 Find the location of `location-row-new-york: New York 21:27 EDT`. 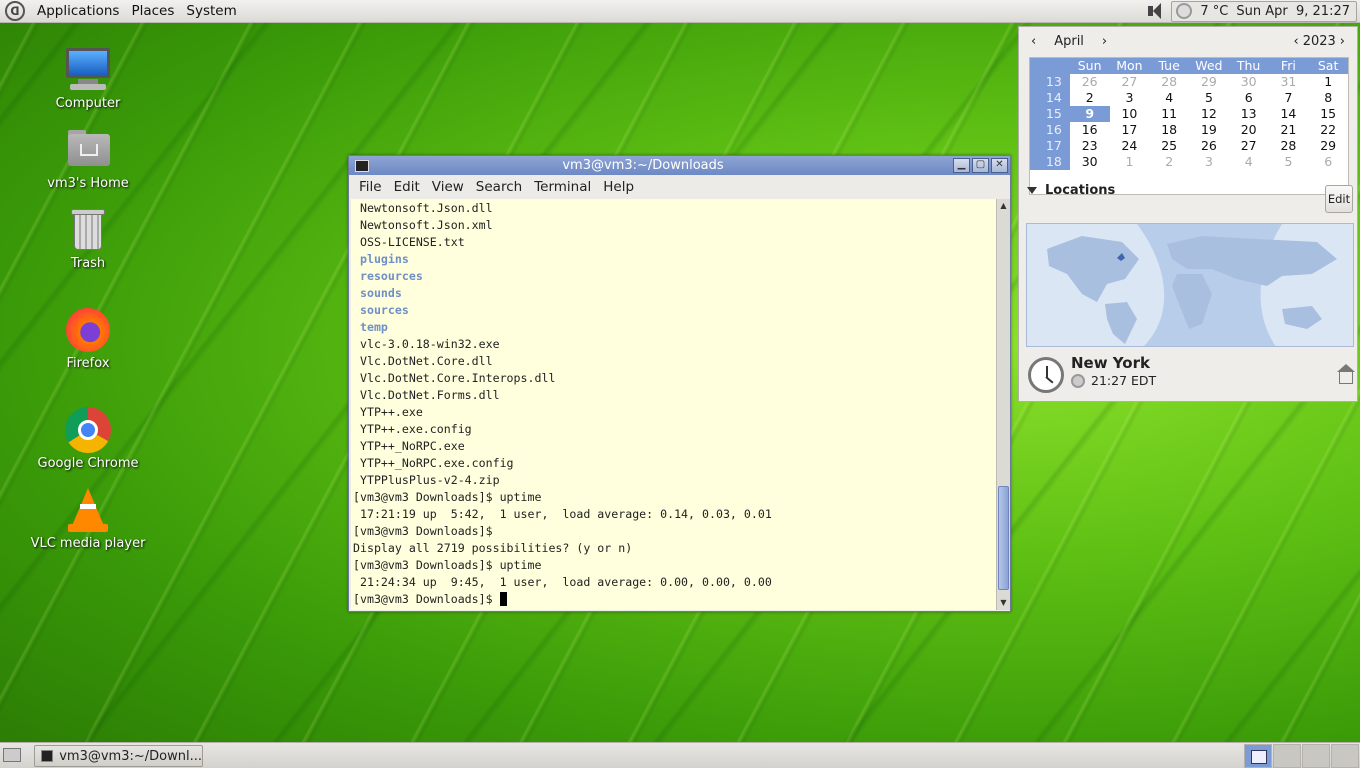

location-row-new-york: New York 21:27 EDT is located at coordinates (1191, 374).